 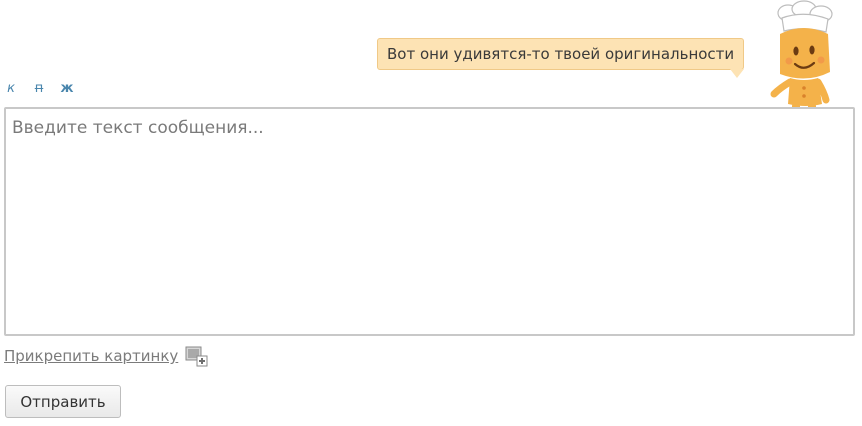 I want to click on speech-bubble-tail, so click(x=737, y=73).